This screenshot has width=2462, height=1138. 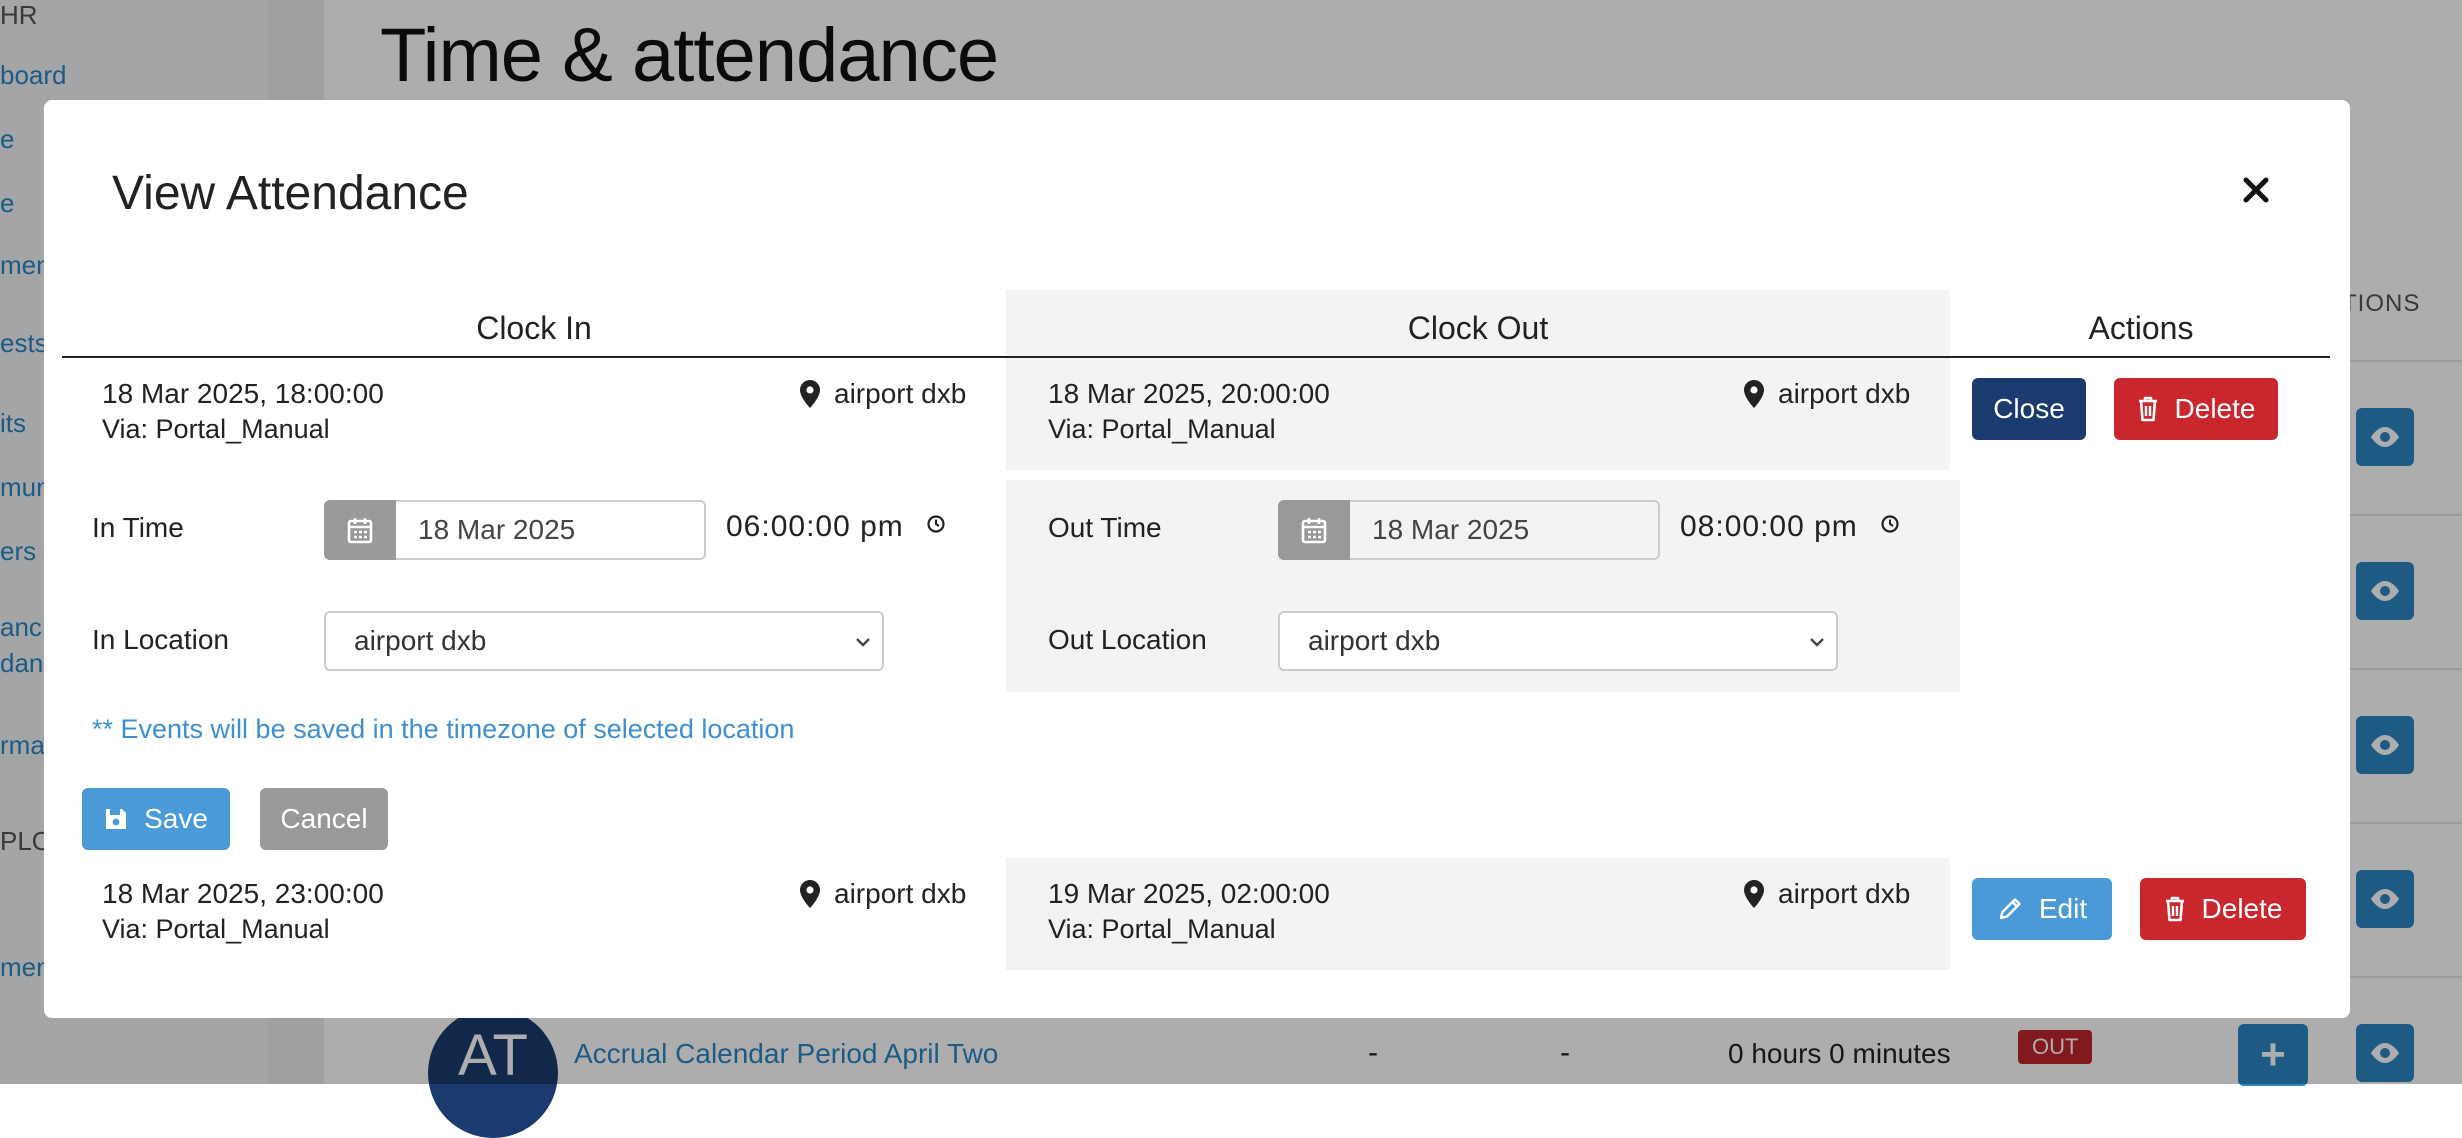 I want to click on close-edit-button: Close, so click(x=2029, y=409).